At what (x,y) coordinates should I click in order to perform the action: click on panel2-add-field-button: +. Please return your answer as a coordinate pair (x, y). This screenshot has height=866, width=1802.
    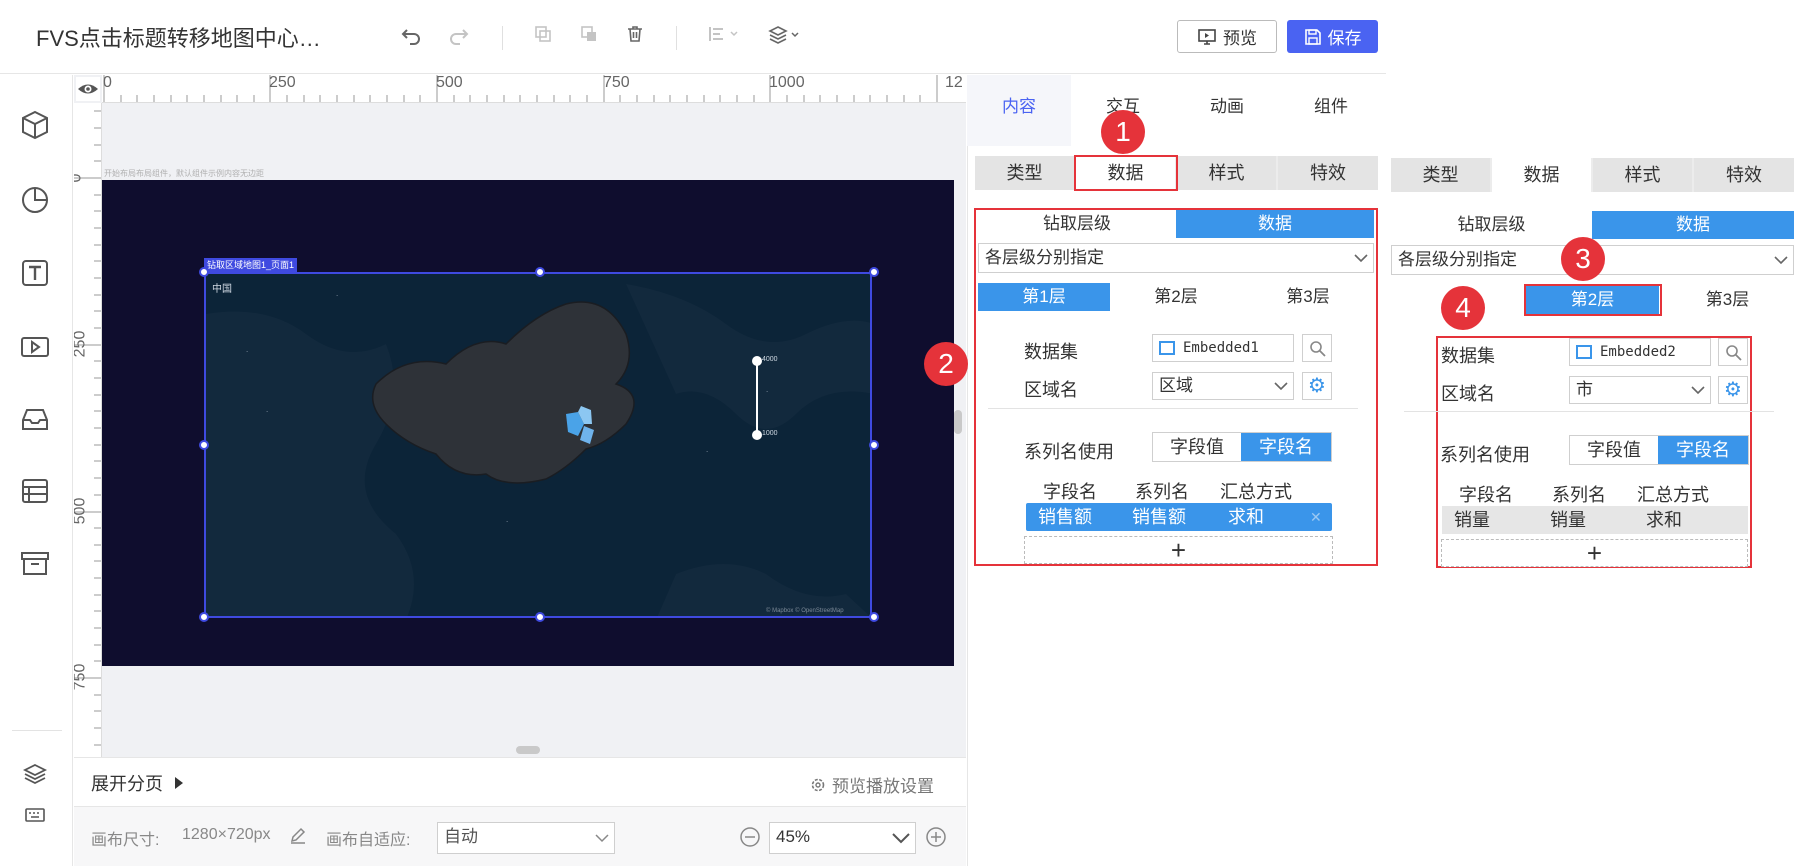
    Looking at the image, I should click on (1594, 553).